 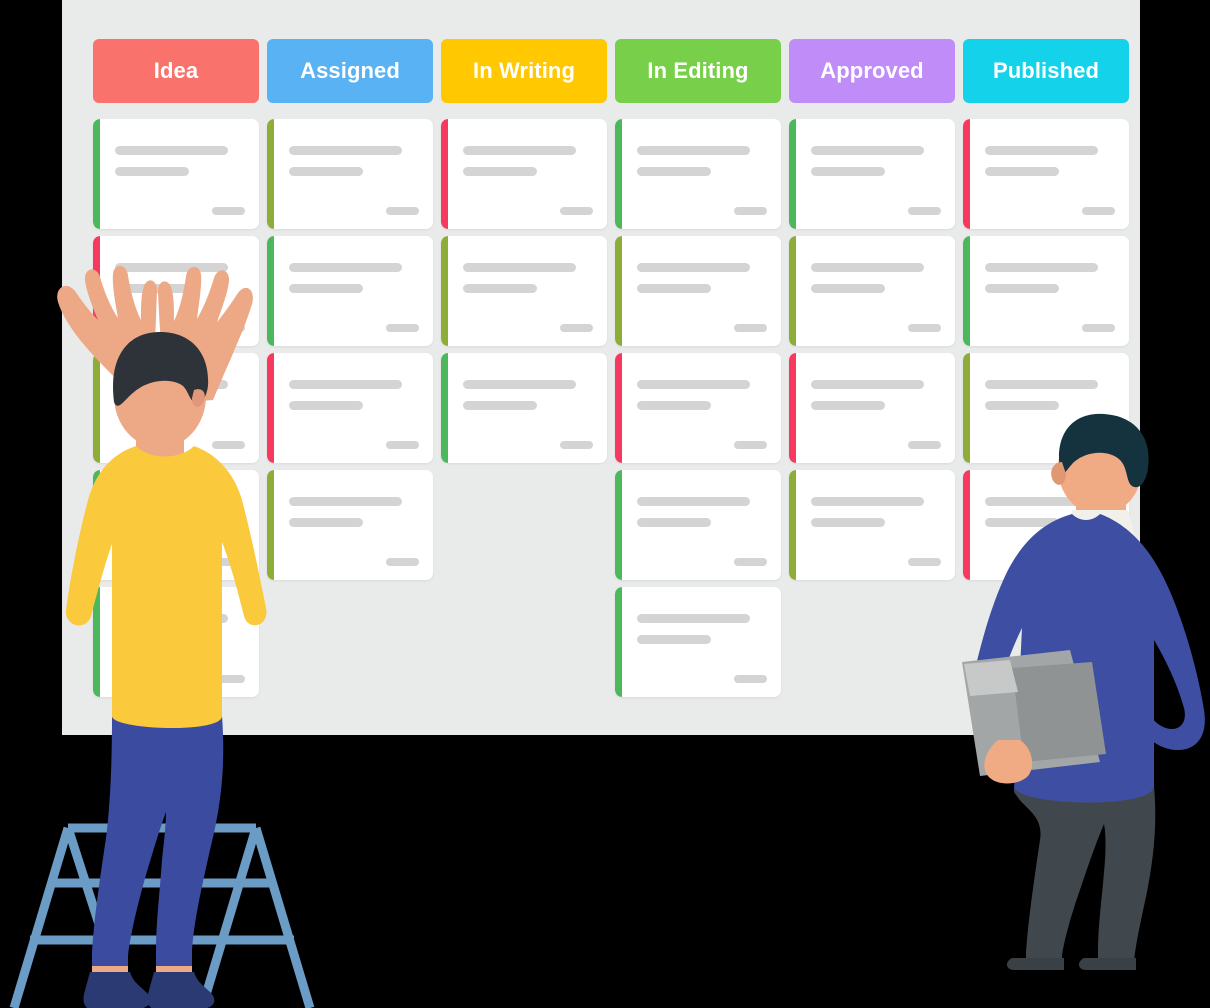 I want to click on column-header-label: Published, so click(x=1046, y=70).